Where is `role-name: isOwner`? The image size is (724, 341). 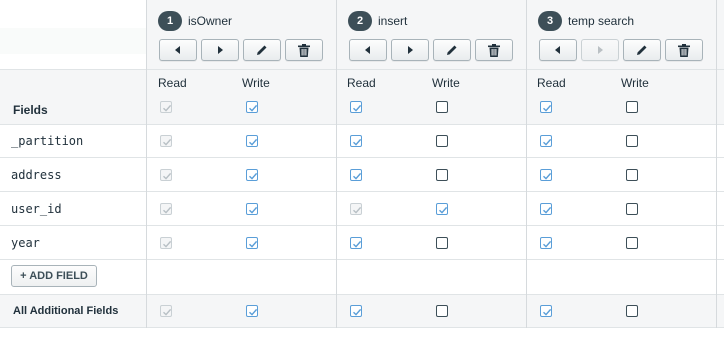 role-name: isOwner is located at coordinates (210, 21).